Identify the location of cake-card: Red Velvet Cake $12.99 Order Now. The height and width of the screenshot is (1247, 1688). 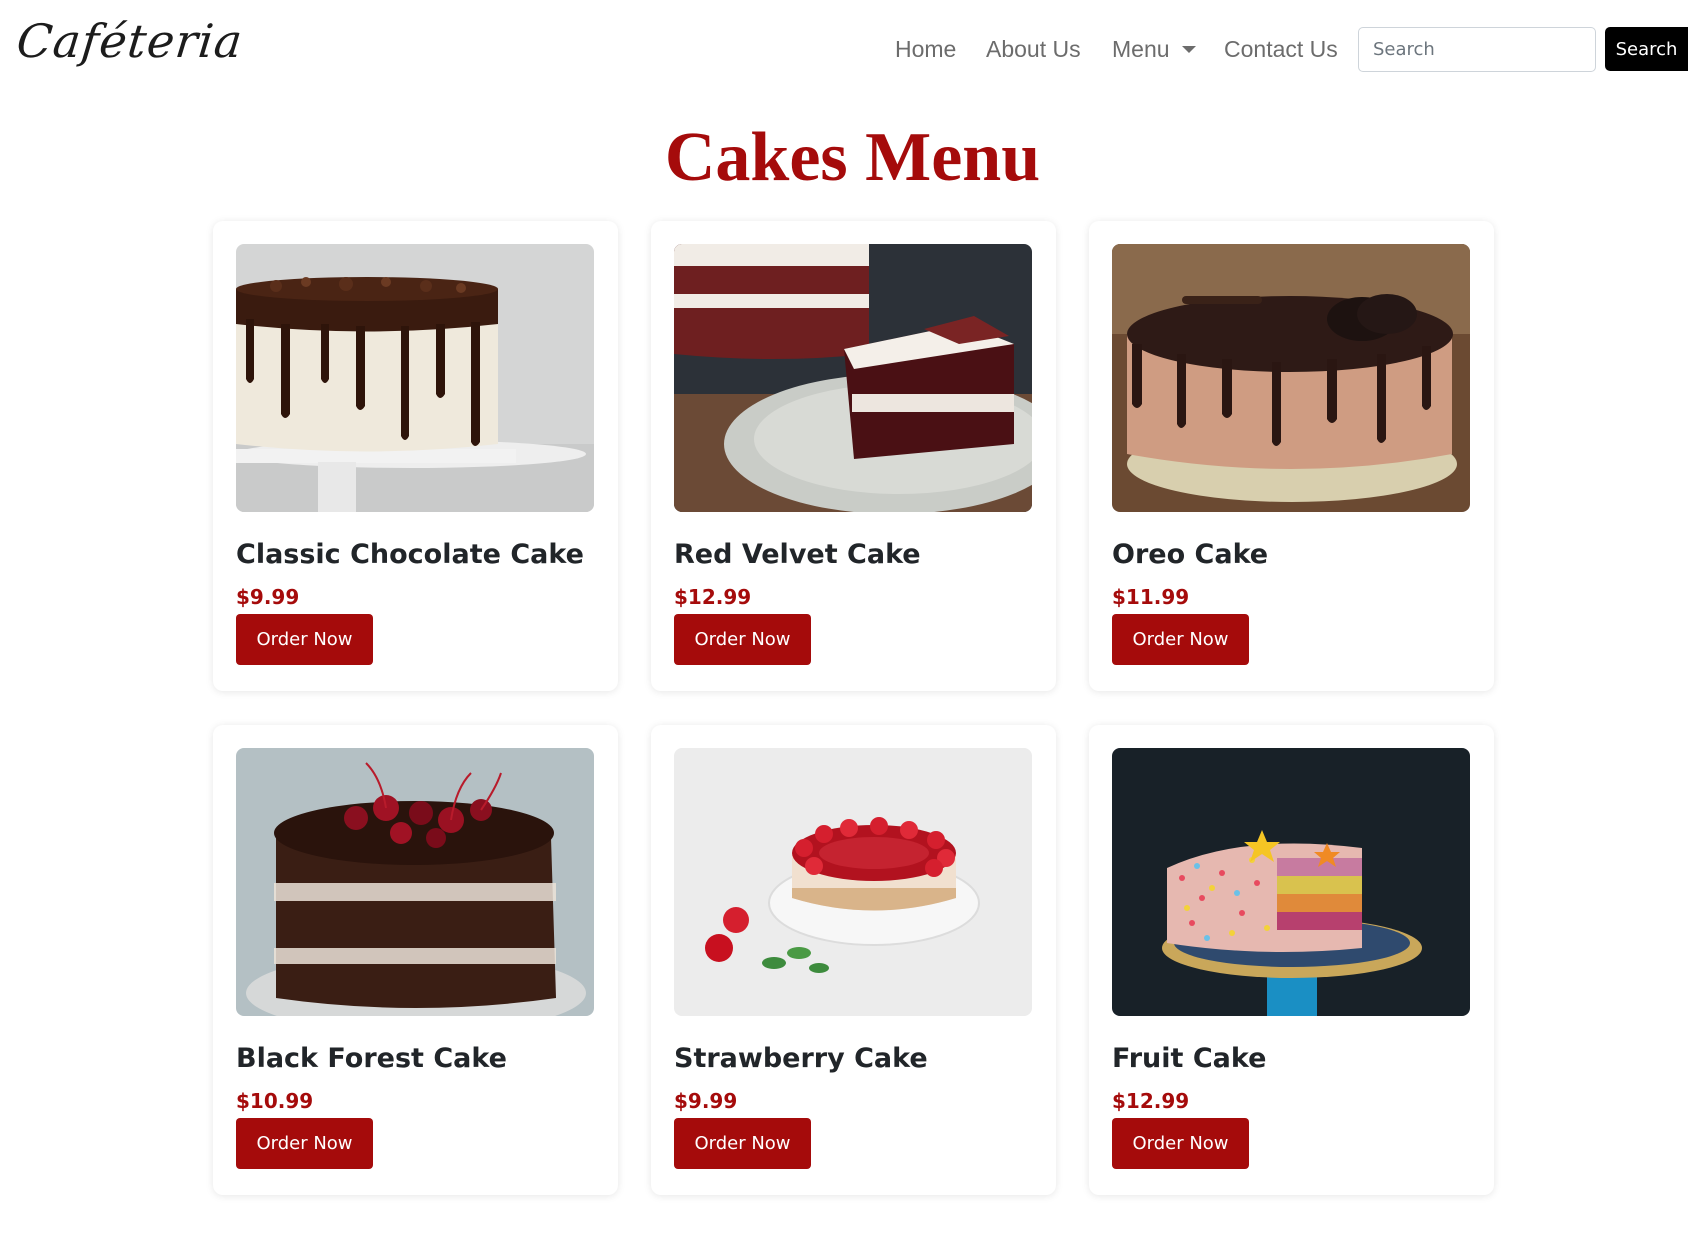
(853, 456).